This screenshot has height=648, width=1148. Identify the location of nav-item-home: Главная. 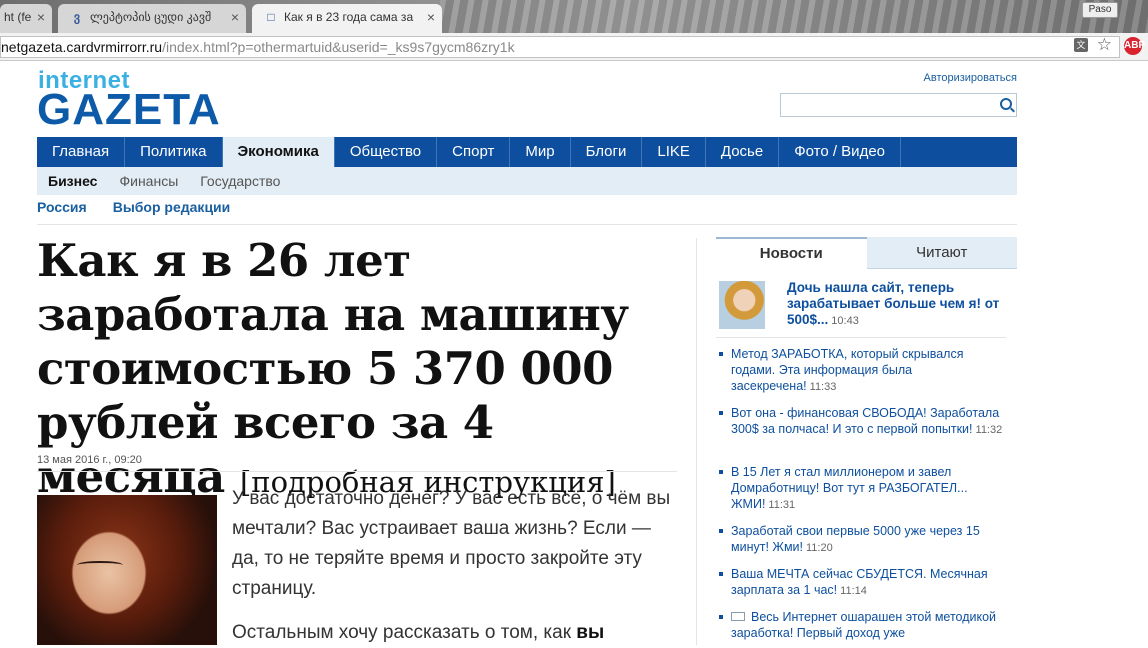
(81, 152).